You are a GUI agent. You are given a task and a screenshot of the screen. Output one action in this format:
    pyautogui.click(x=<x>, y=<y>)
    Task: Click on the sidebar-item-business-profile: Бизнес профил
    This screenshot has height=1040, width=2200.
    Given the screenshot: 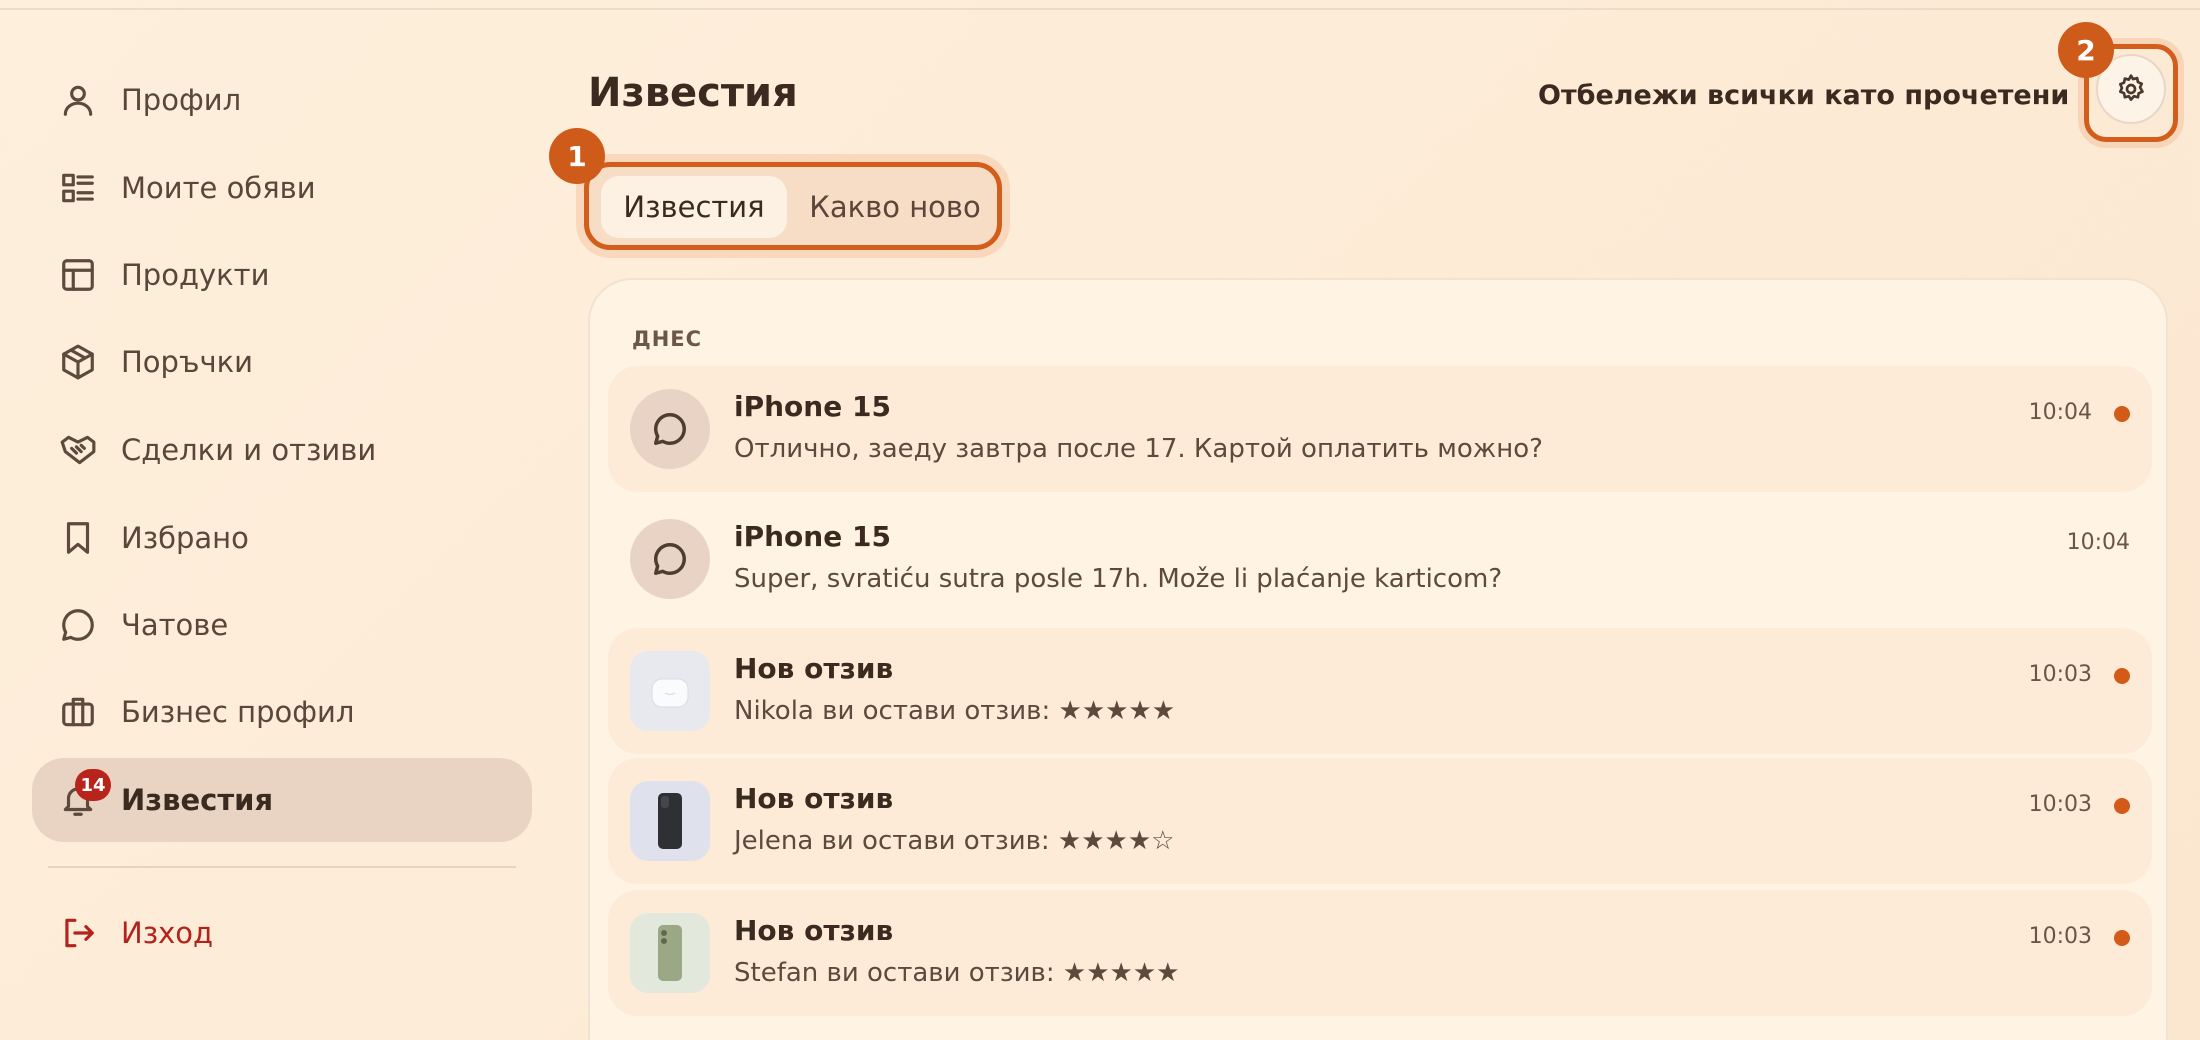 What is the action you would take?
    pyautogui.click(x=282, y=712)
    